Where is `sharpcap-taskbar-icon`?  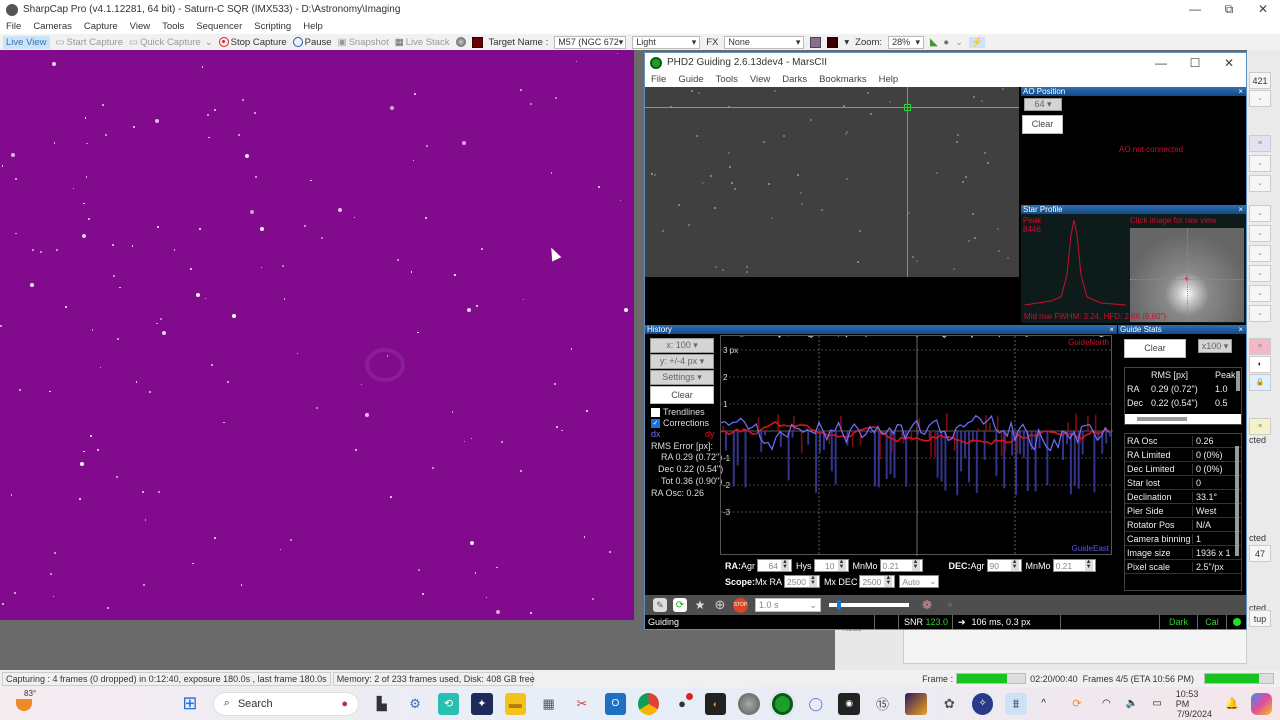
sharpcap-taskbar-icon is located at coordinates (749, 703).